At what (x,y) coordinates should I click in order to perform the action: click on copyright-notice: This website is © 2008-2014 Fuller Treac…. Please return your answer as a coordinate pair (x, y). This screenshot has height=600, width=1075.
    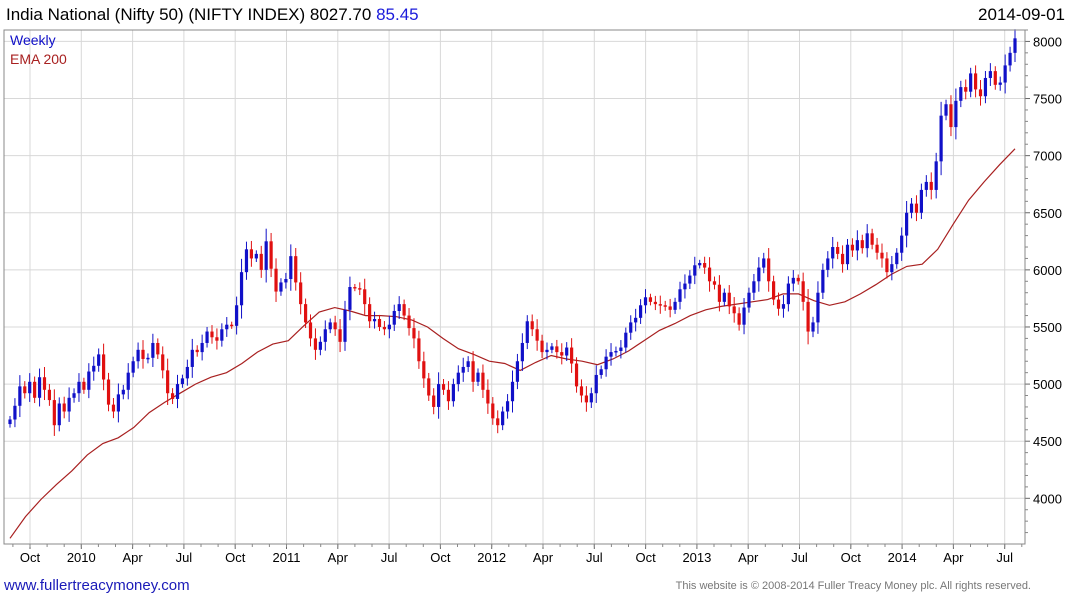
    Looking at the image, I should click on (853, 586).